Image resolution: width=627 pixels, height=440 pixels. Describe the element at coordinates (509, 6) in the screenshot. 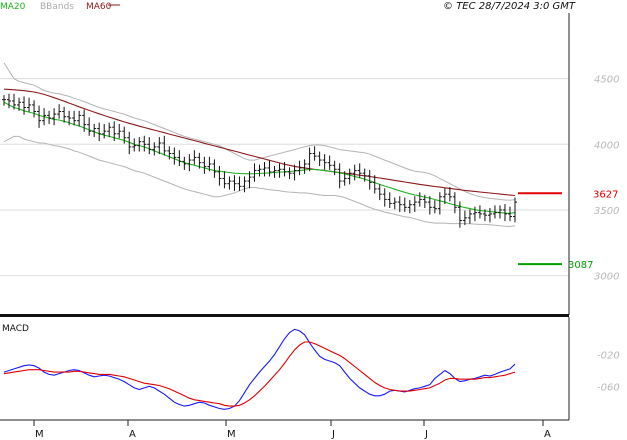

I see `timestamp: © TEC 28/7/2024 3:0 GMT` at that location.